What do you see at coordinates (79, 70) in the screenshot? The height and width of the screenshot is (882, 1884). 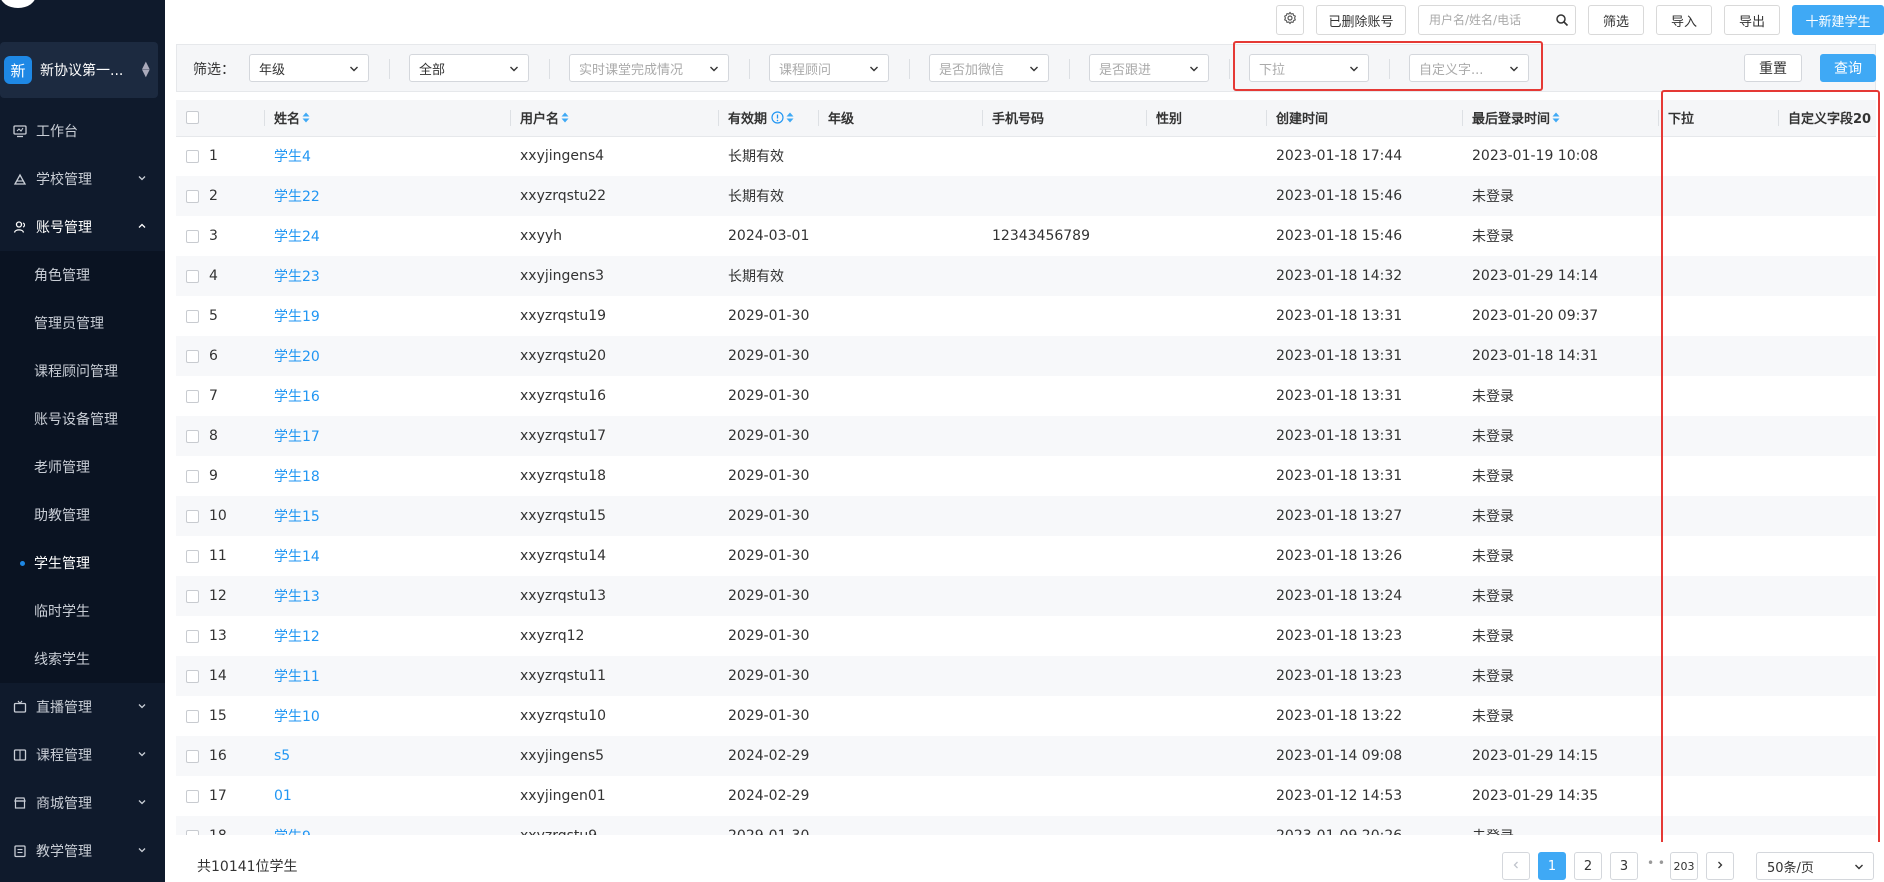 I see `org-switcher: 新 新协议第一... ▲ ▼` at bounding box center [79, 70].